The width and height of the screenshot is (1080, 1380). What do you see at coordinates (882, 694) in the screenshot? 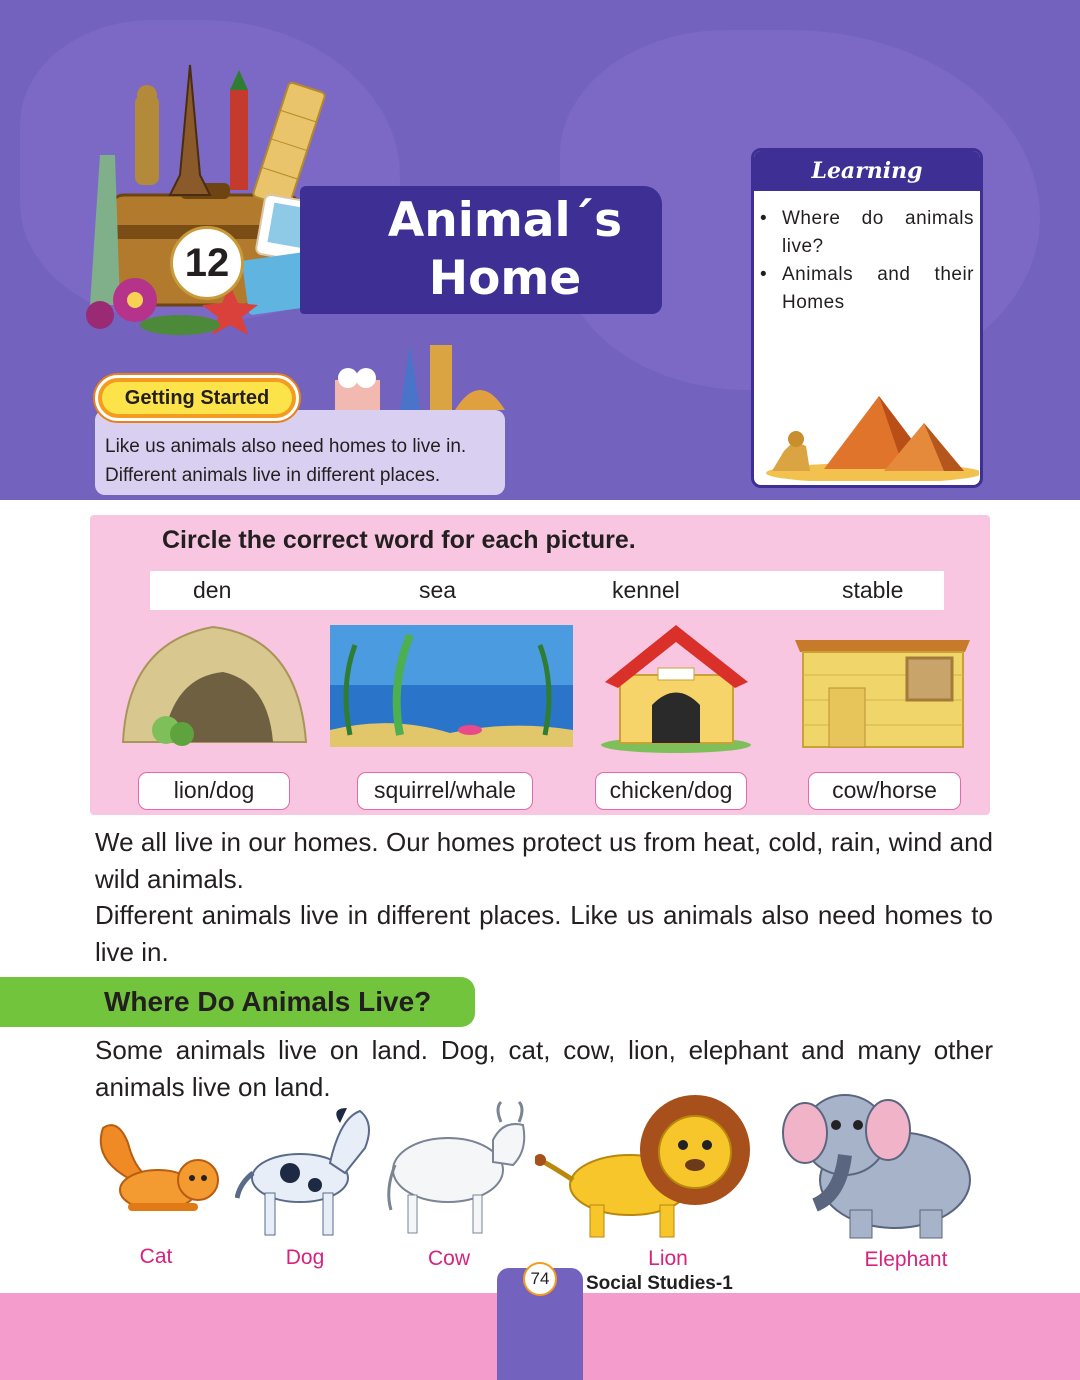
I see `stable-image` at bounding box center [882, 694].